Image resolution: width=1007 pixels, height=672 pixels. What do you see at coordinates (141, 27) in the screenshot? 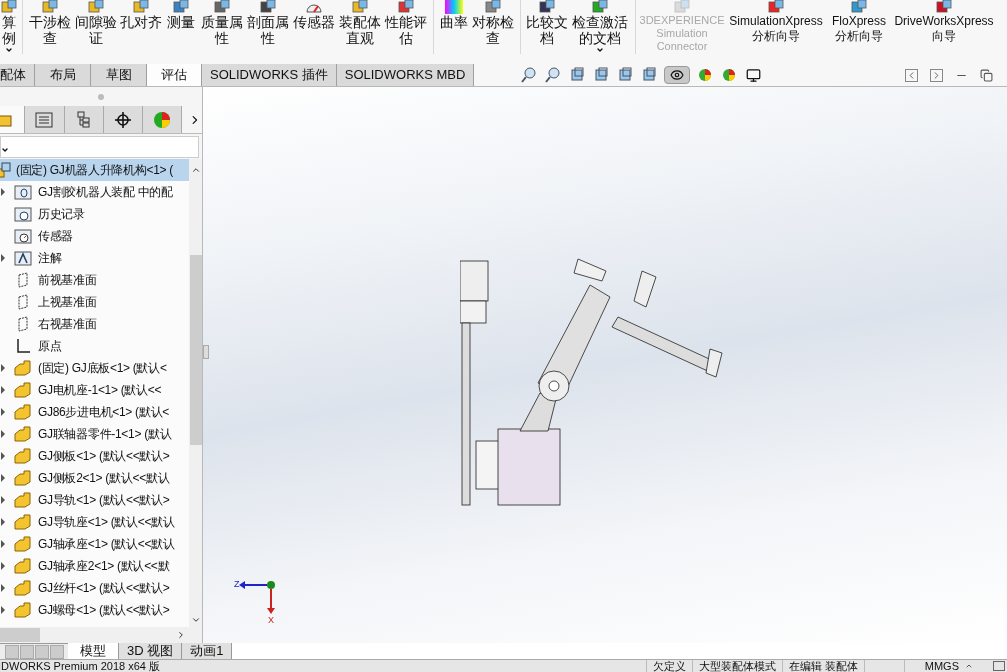
I see `ribbon-button: 孔对齐` at bounding box center [141, 27].